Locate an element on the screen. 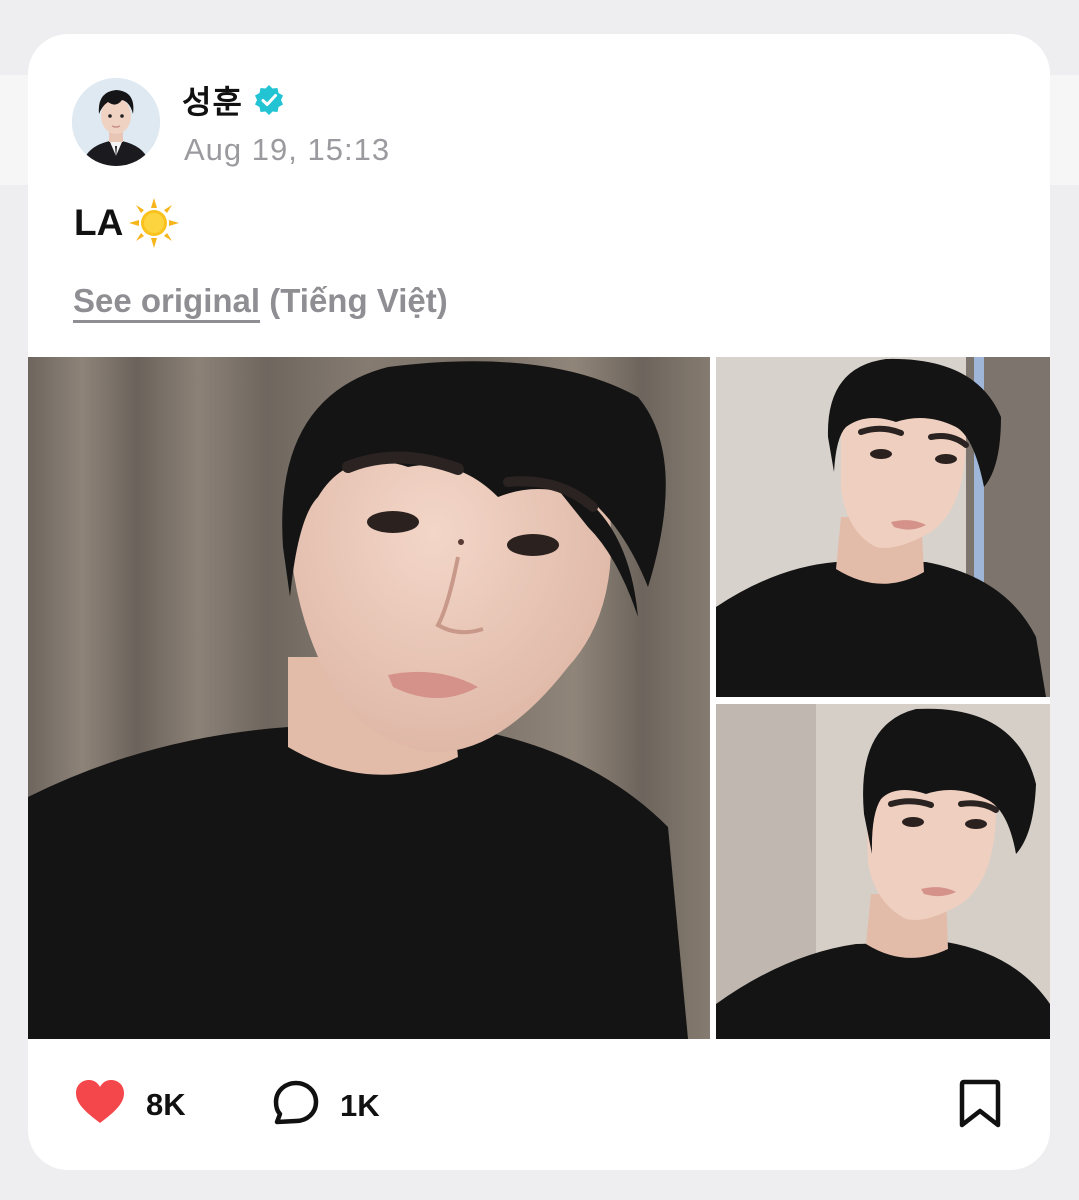  bookmark-button is located at coordinates (980, 1104).